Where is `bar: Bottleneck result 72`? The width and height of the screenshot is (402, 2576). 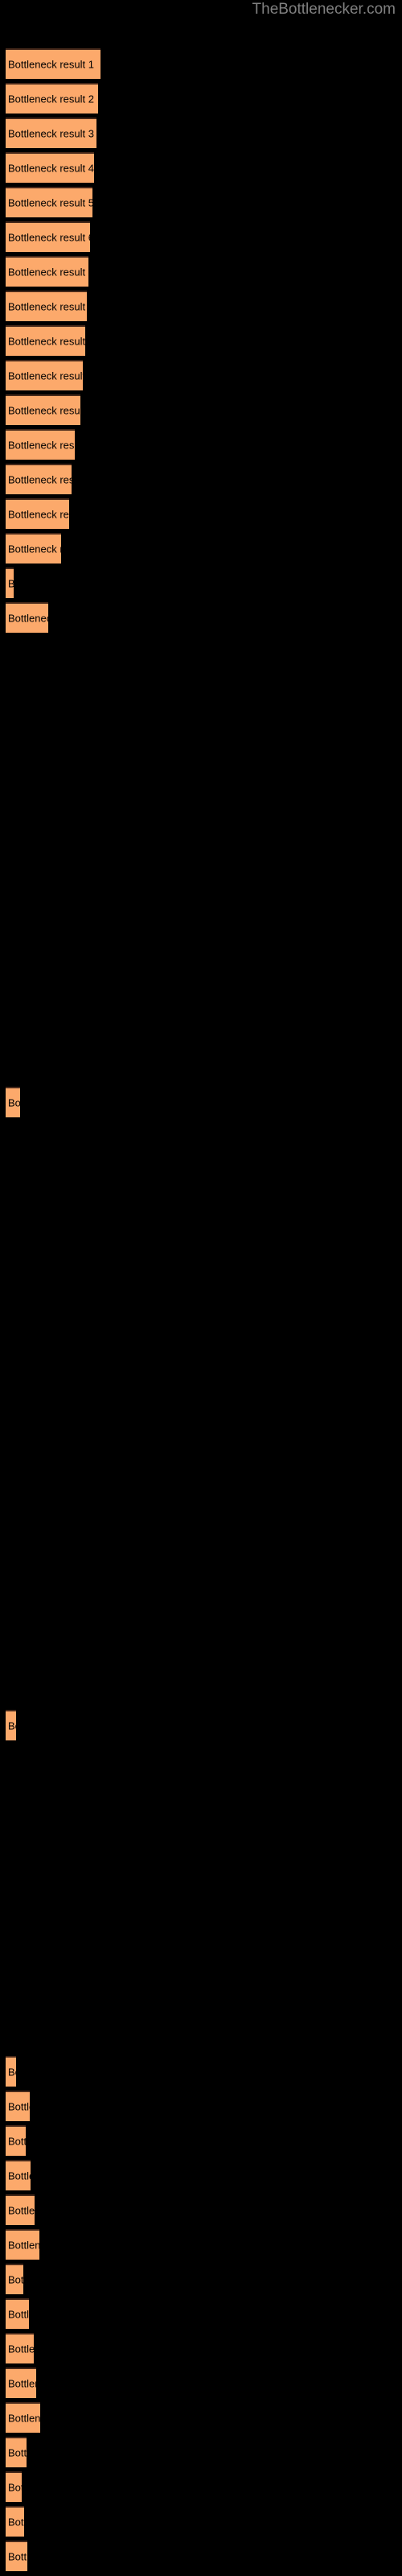 bar: Bottleneck result 72 is located at coordinates (15, 2521).